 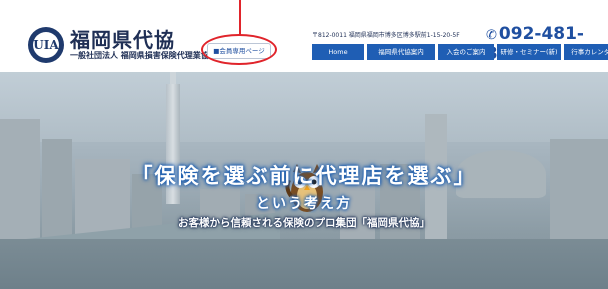 I want to click on nav-home: Home, so click(x=338, y=52).